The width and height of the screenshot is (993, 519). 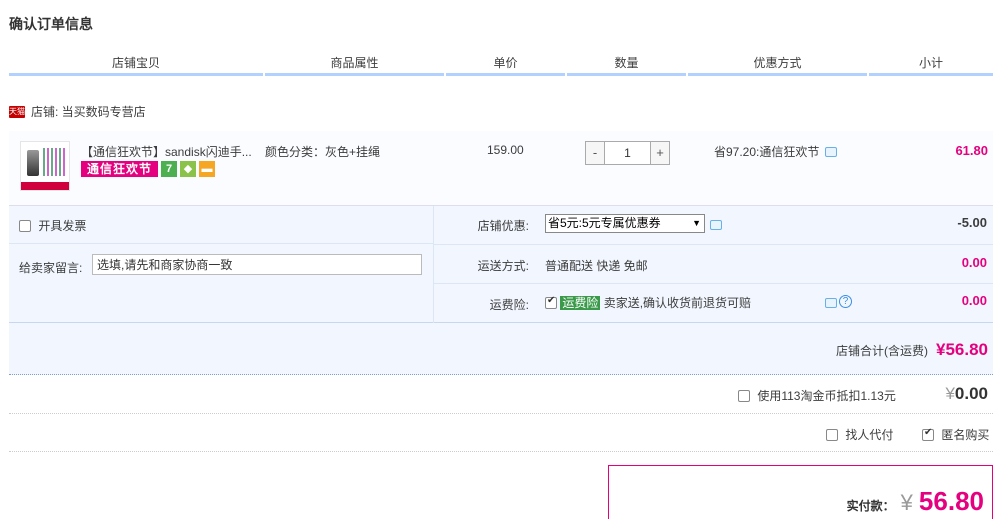 I want to click on coin-amount: 0.00, so click(x=971, y=393).